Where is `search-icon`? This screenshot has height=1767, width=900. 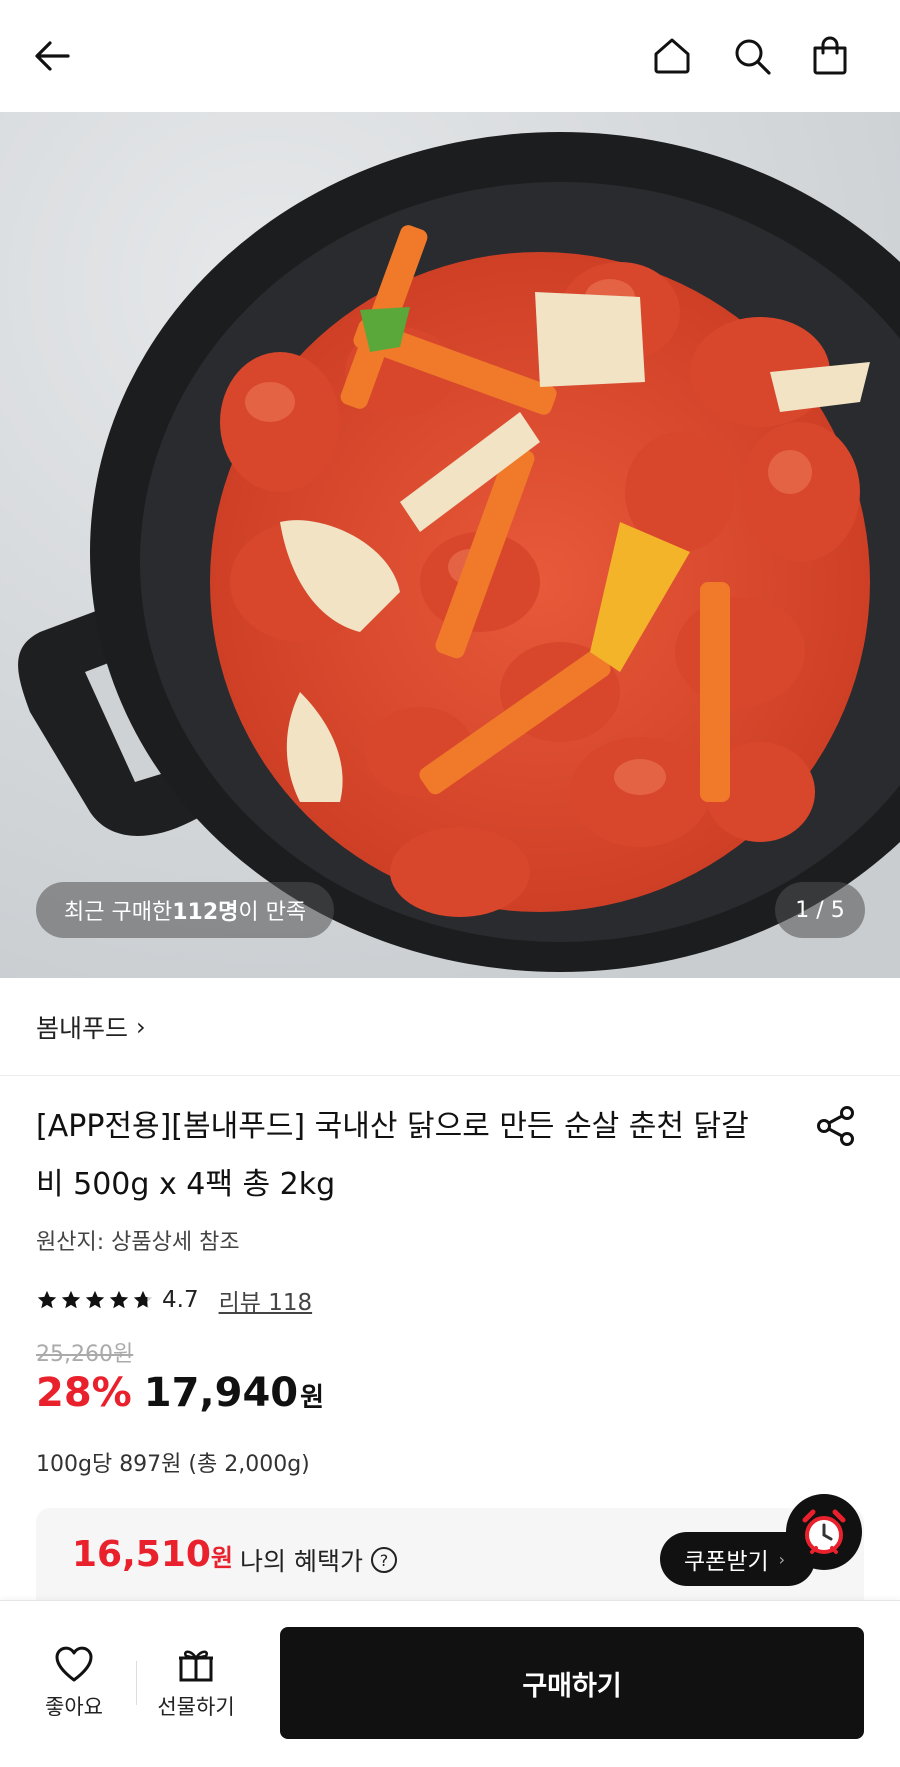 search-icon is located at coordinates (752, 56).